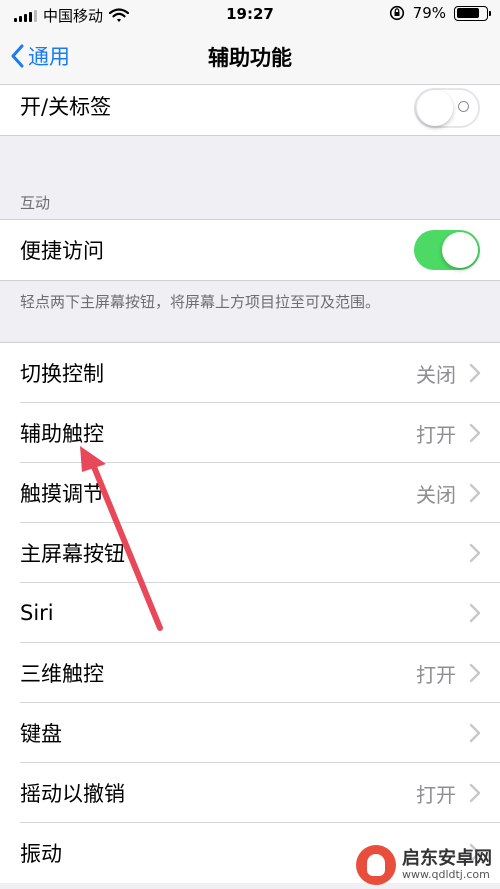 This screenshot has width=500, height=889. I want to click on row-label: 键盘, so click(41, 734).